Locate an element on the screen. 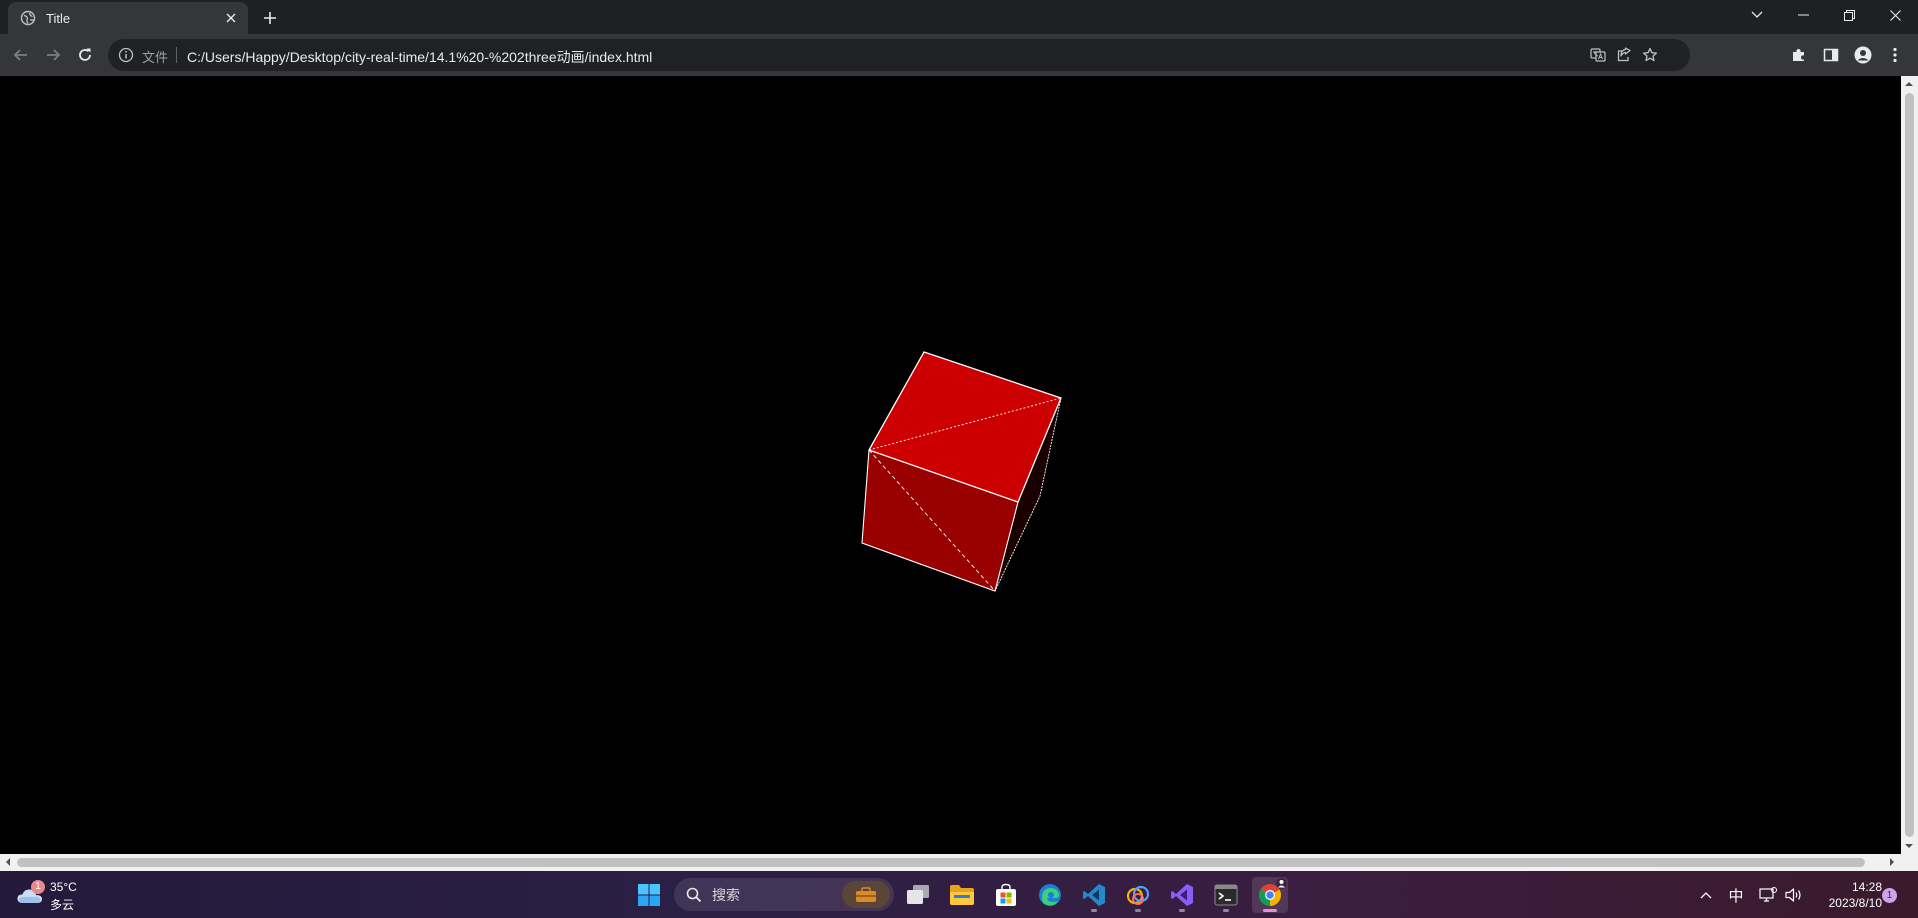  network-status is located at coordinates (1768, 895).